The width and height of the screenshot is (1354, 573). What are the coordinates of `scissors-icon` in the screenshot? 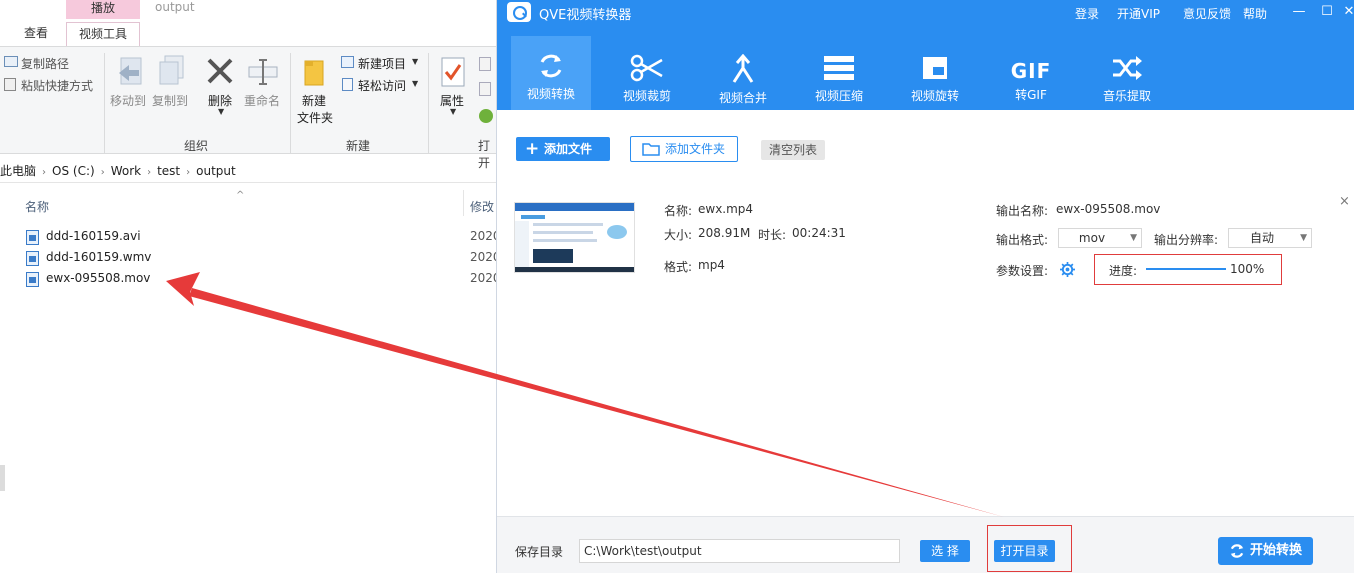 It's located at (646, 68).